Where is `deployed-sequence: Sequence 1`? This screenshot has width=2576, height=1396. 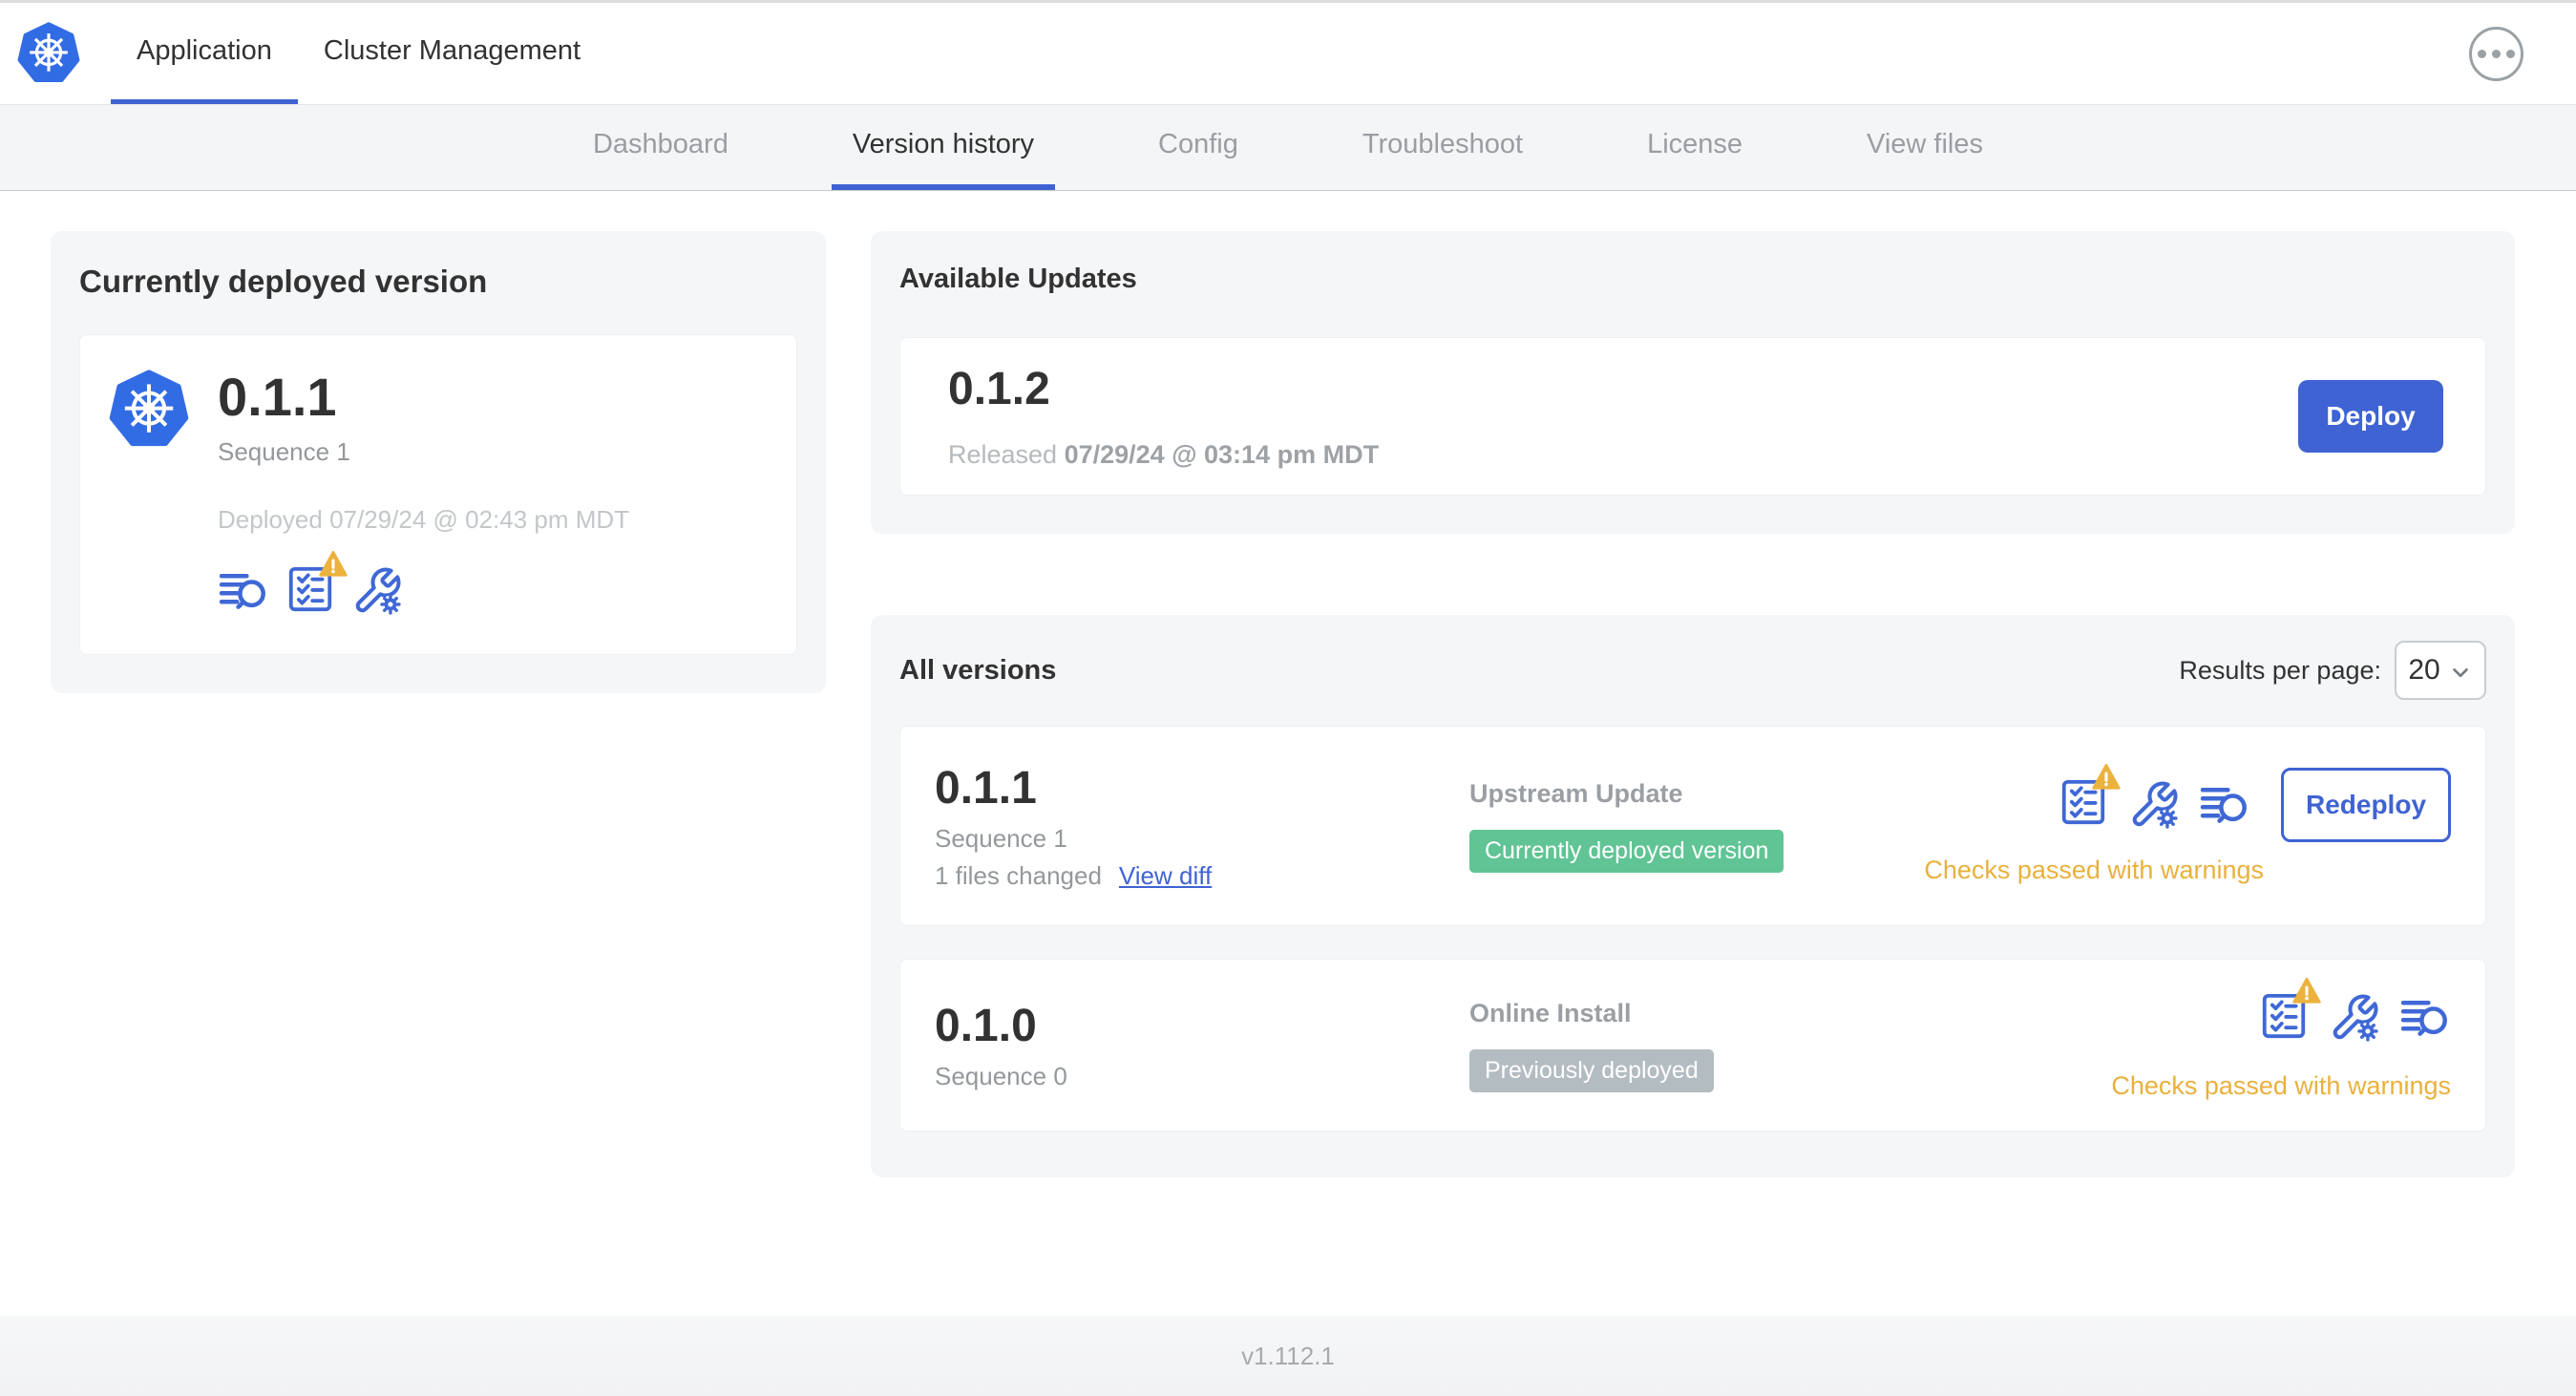
deployed-sequence: Sequence 1 is located at coordinates (284, 451).